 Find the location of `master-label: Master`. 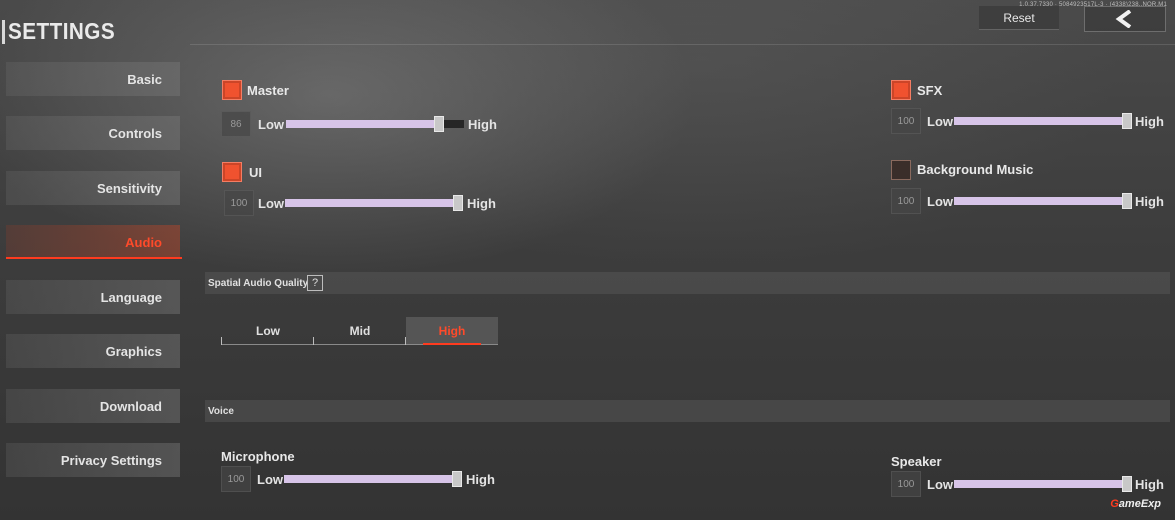

master-label: Master is located at coordinates (268, 90).